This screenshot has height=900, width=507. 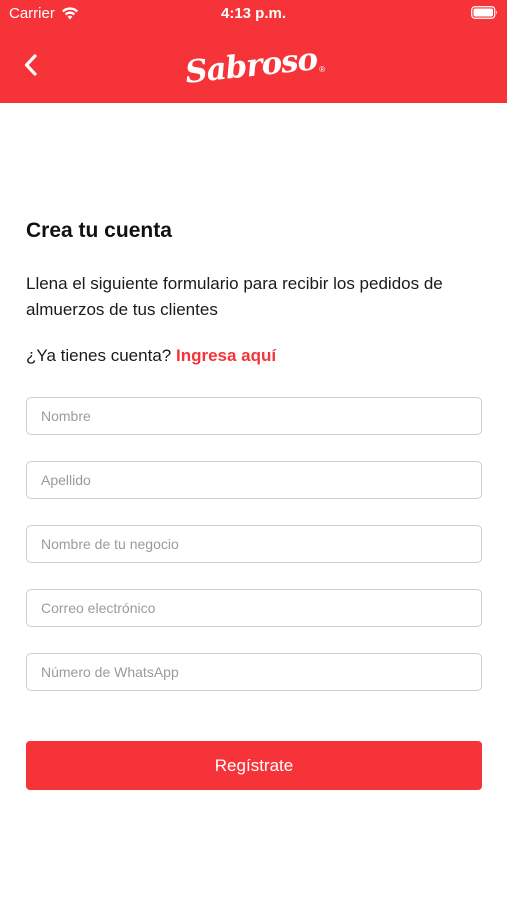 I want to click on login-prompt-line: ¿Ya tienes cuenta? Ingresa aquí, so click(x=254, y=356).